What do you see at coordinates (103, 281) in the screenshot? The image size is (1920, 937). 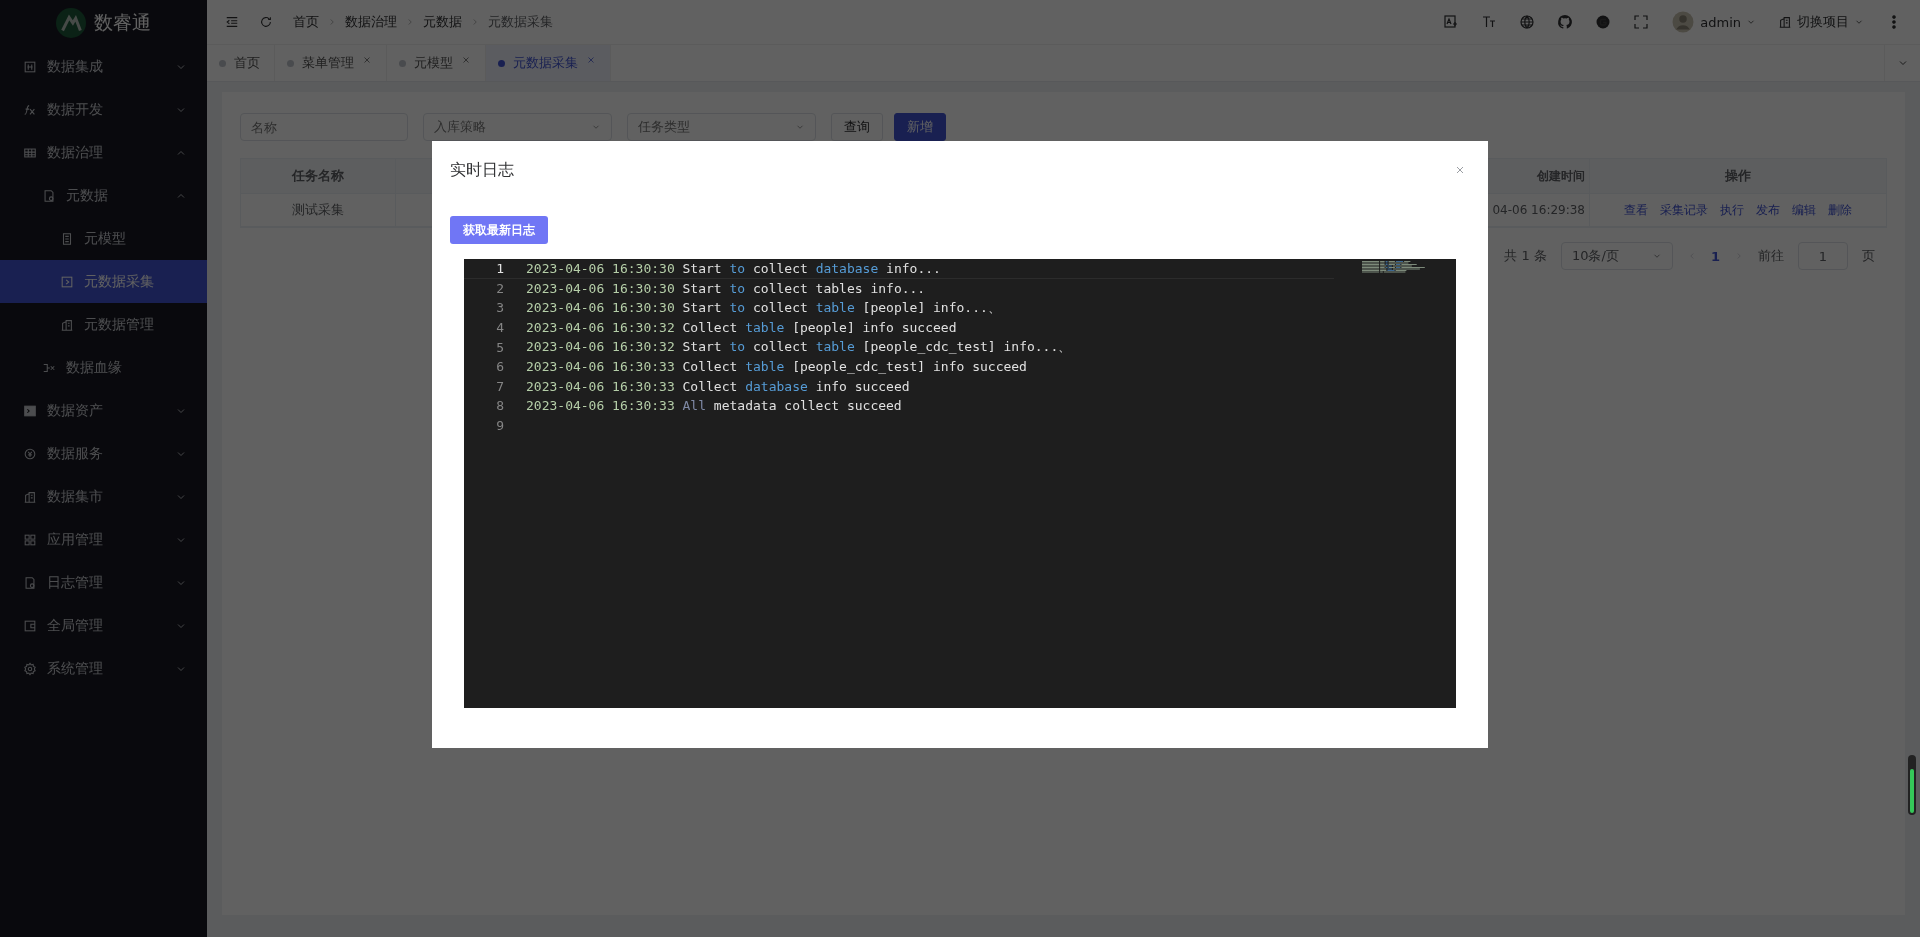 I see `menu-item: 元数据采集` at bounding box center [103, 281].